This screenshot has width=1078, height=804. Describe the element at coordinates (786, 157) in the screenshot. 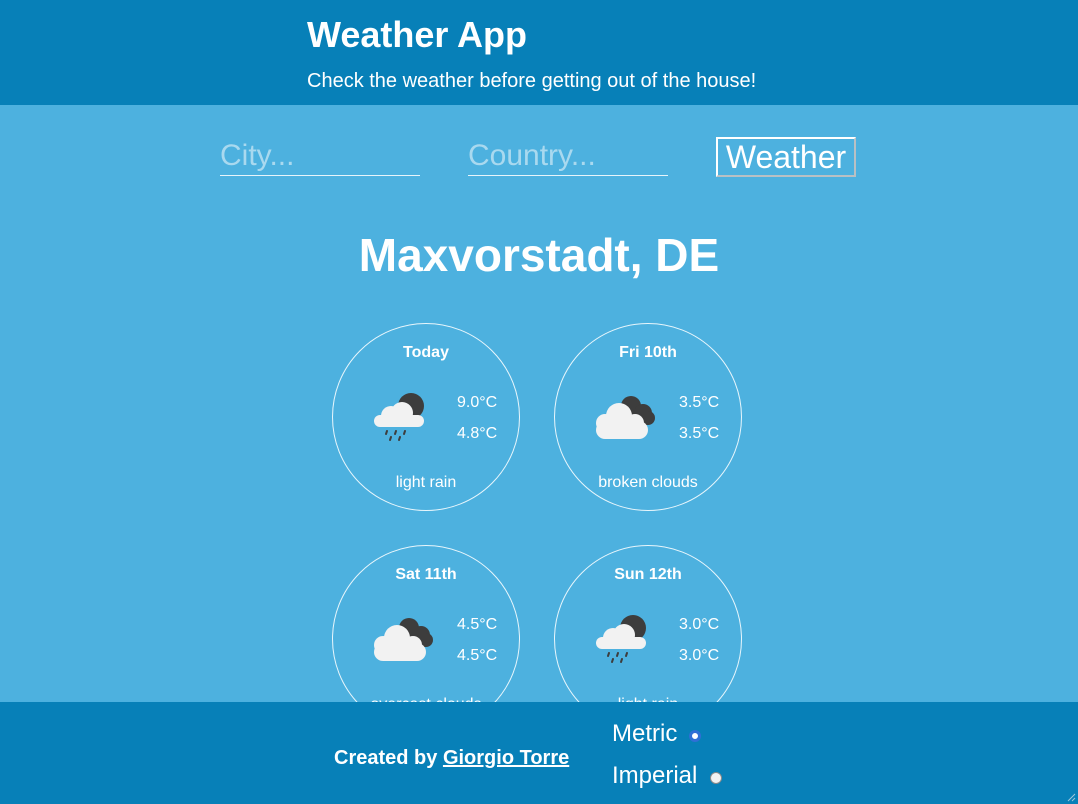

I see `weather-button: Weather` at that location.